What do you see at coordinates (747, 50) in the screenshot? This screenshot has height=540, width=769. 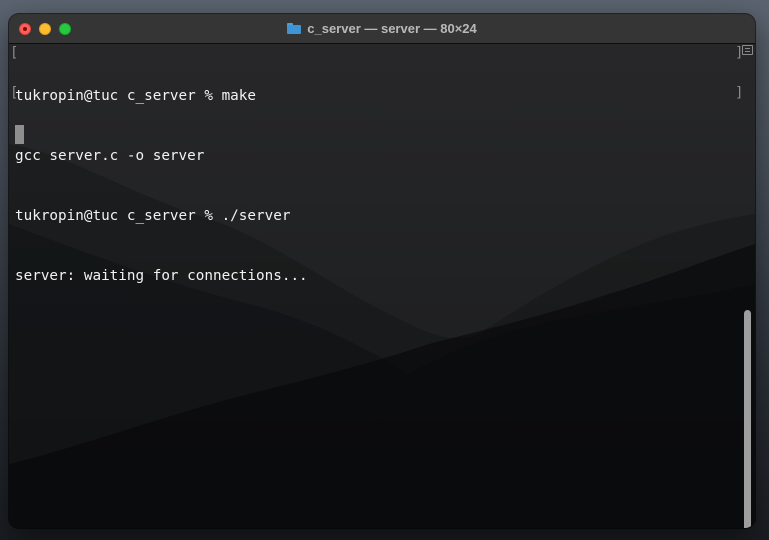 I see `split-pane-icon` at bounding box center [747, 50].